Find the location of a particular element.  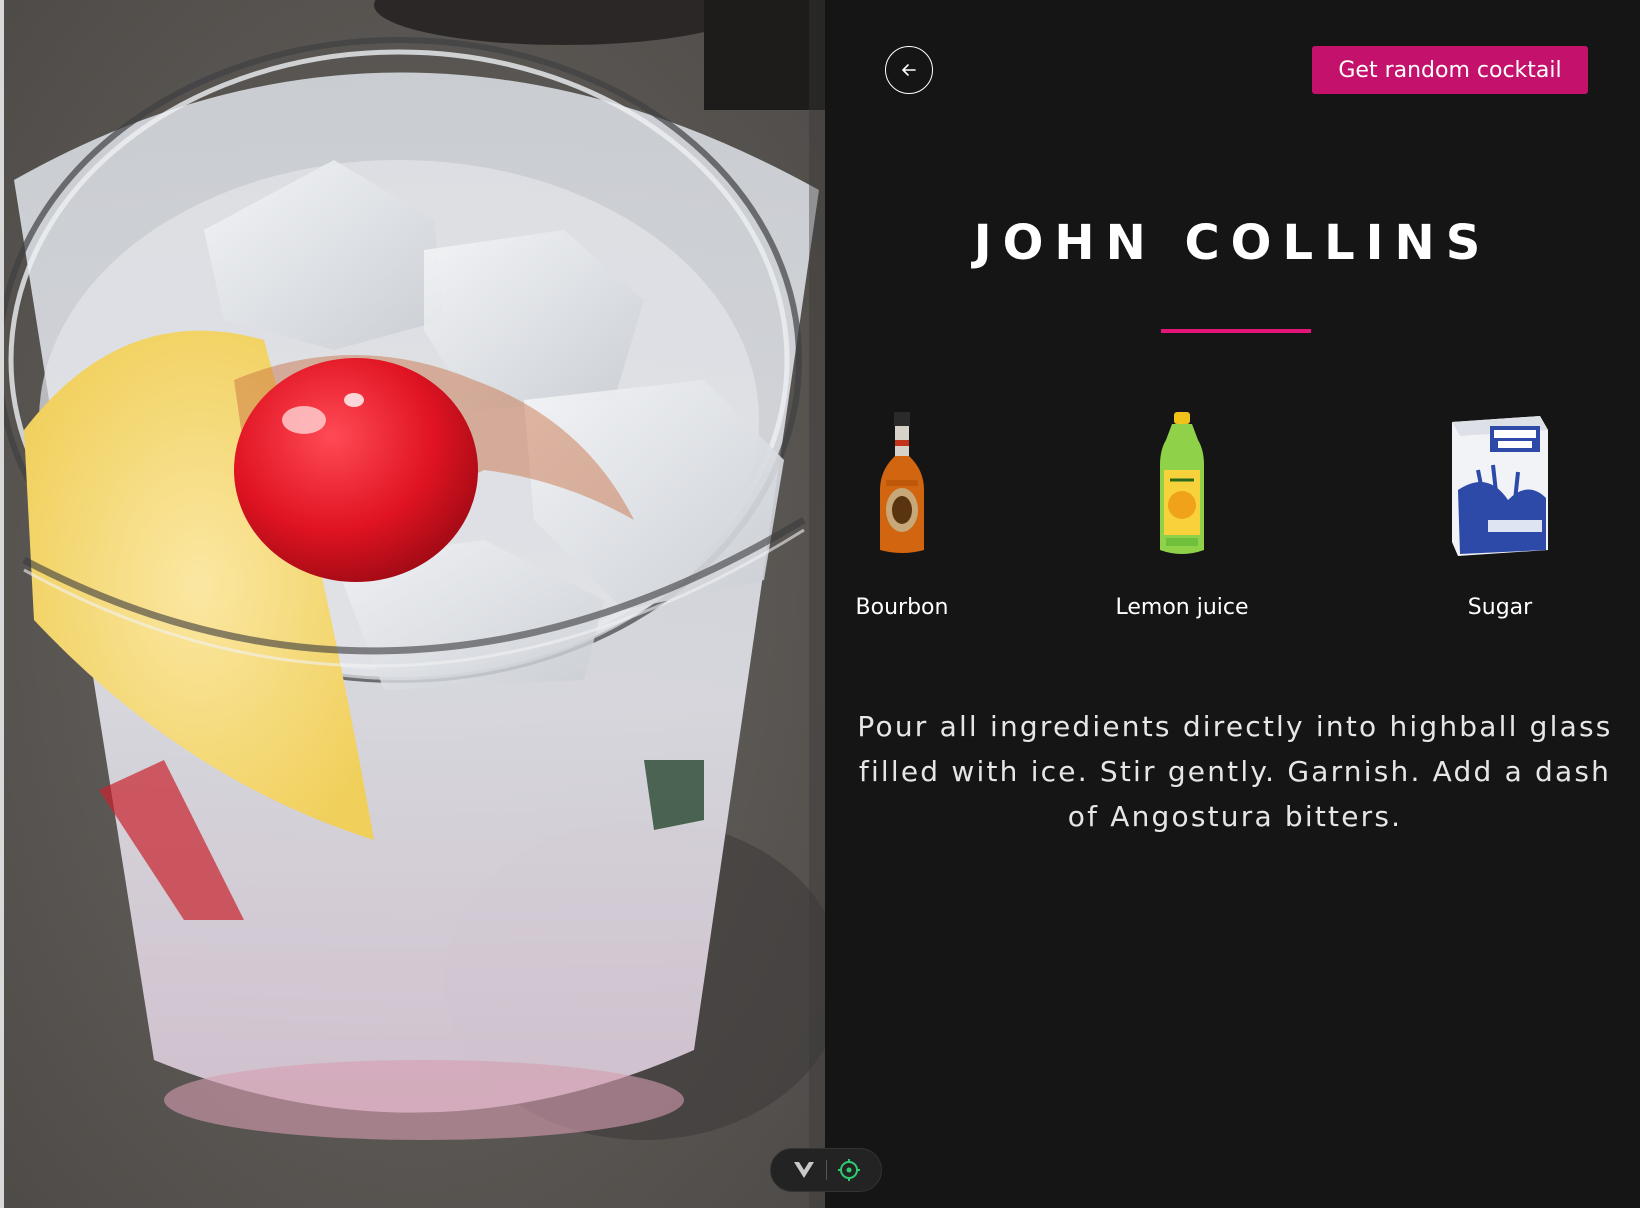

title-divider is located at coordinates (1236, 331).